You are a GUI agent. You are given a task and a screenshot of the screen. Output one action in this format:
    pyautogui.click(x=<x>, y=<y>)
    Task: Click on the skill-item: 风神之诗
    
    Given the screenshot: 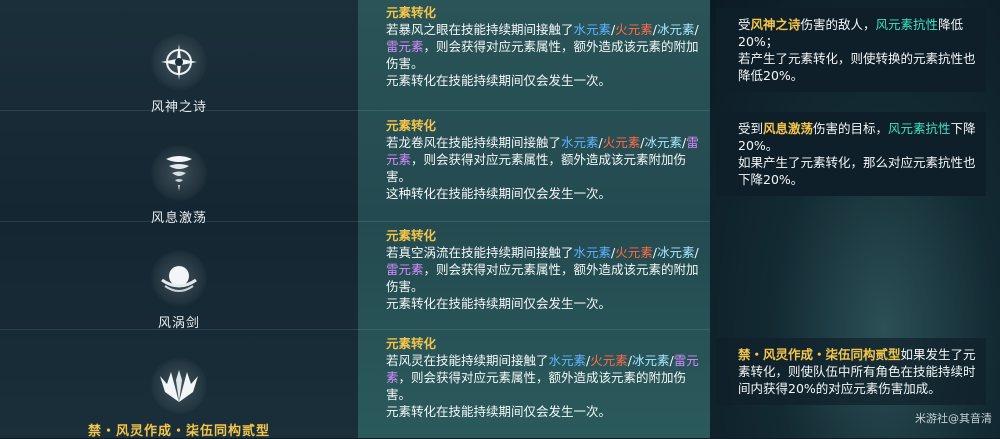 What is the action you would take?
    pyautogui.click(x=179, y=74)
    